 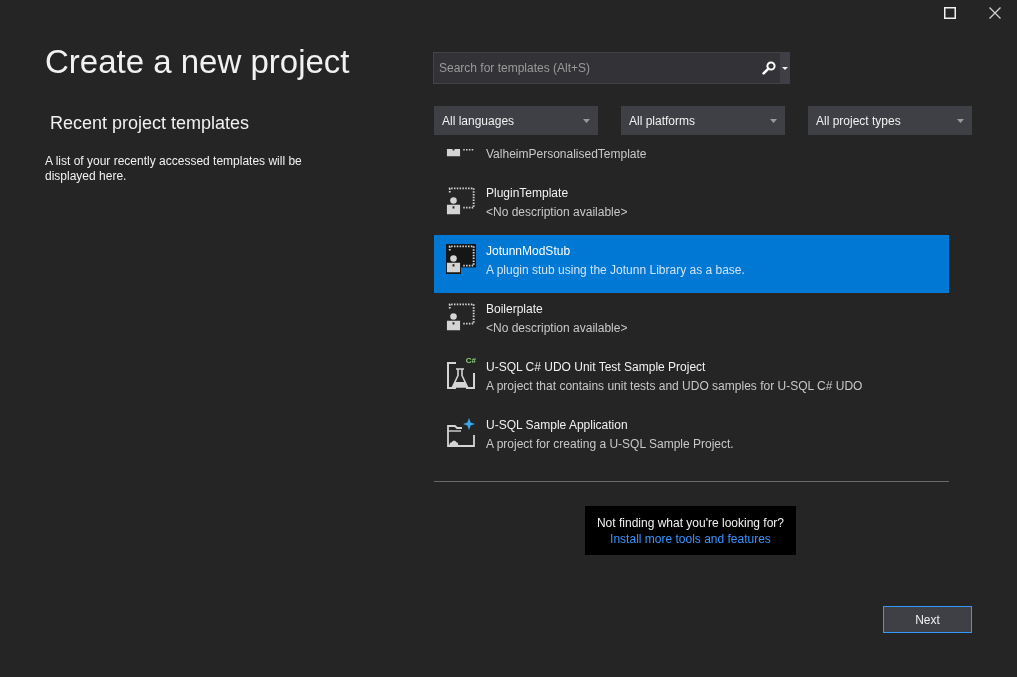 I want to click on template-name: U-SQL Sample Application, so click(x=557, y=425).